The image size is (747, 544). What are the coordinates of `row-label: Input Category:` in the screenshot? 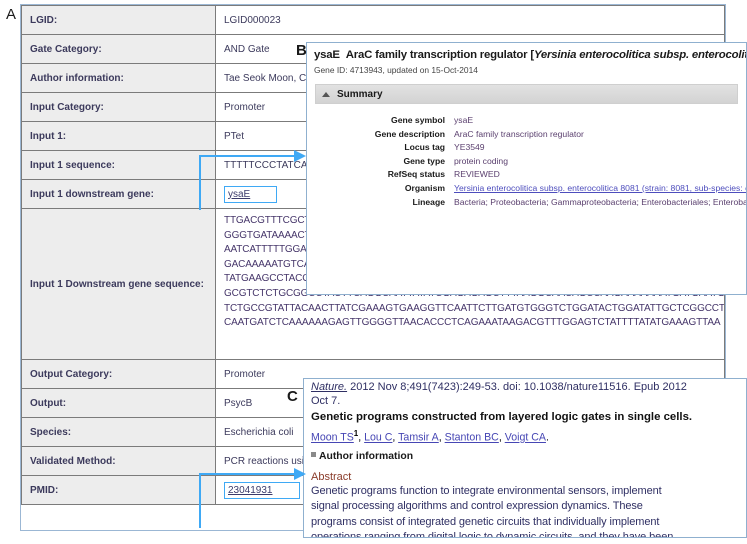 It's located at (118, 107).